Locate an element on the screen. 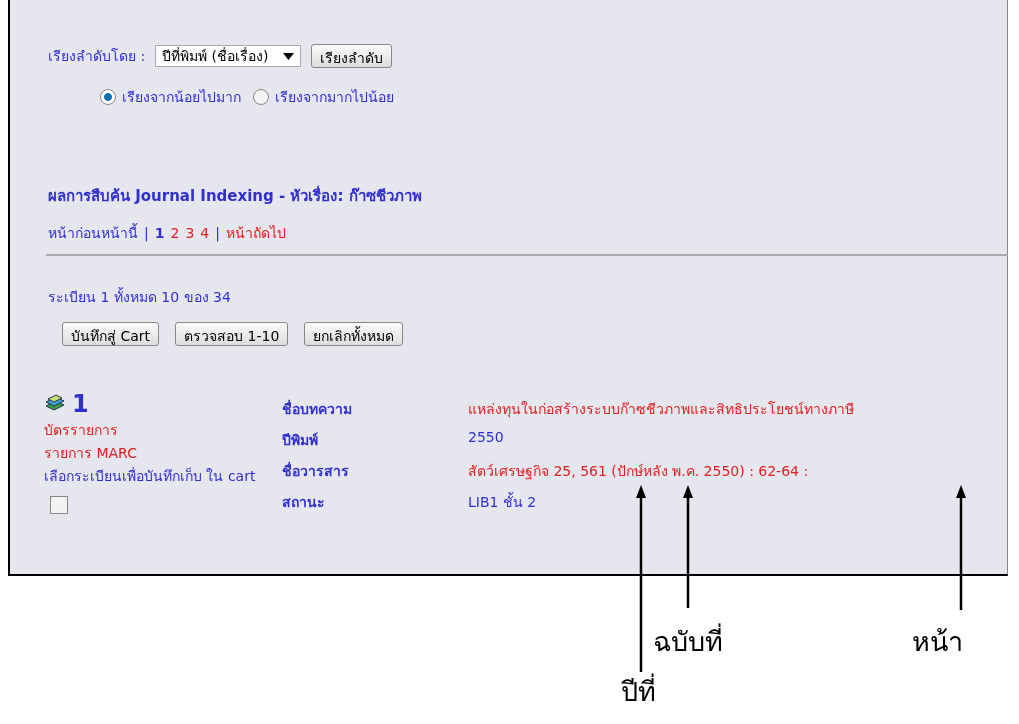 The width and height of the screenshot is (1019, 724). annotation-label: ฉบับที่ is located at coordinates (688, 641).